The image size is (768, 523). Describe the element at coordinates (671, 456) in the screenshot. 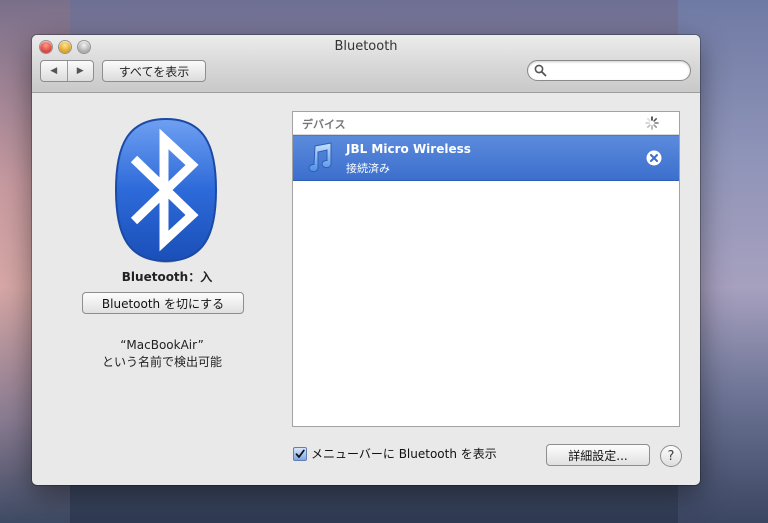

I see `help-button: ?` at that location.